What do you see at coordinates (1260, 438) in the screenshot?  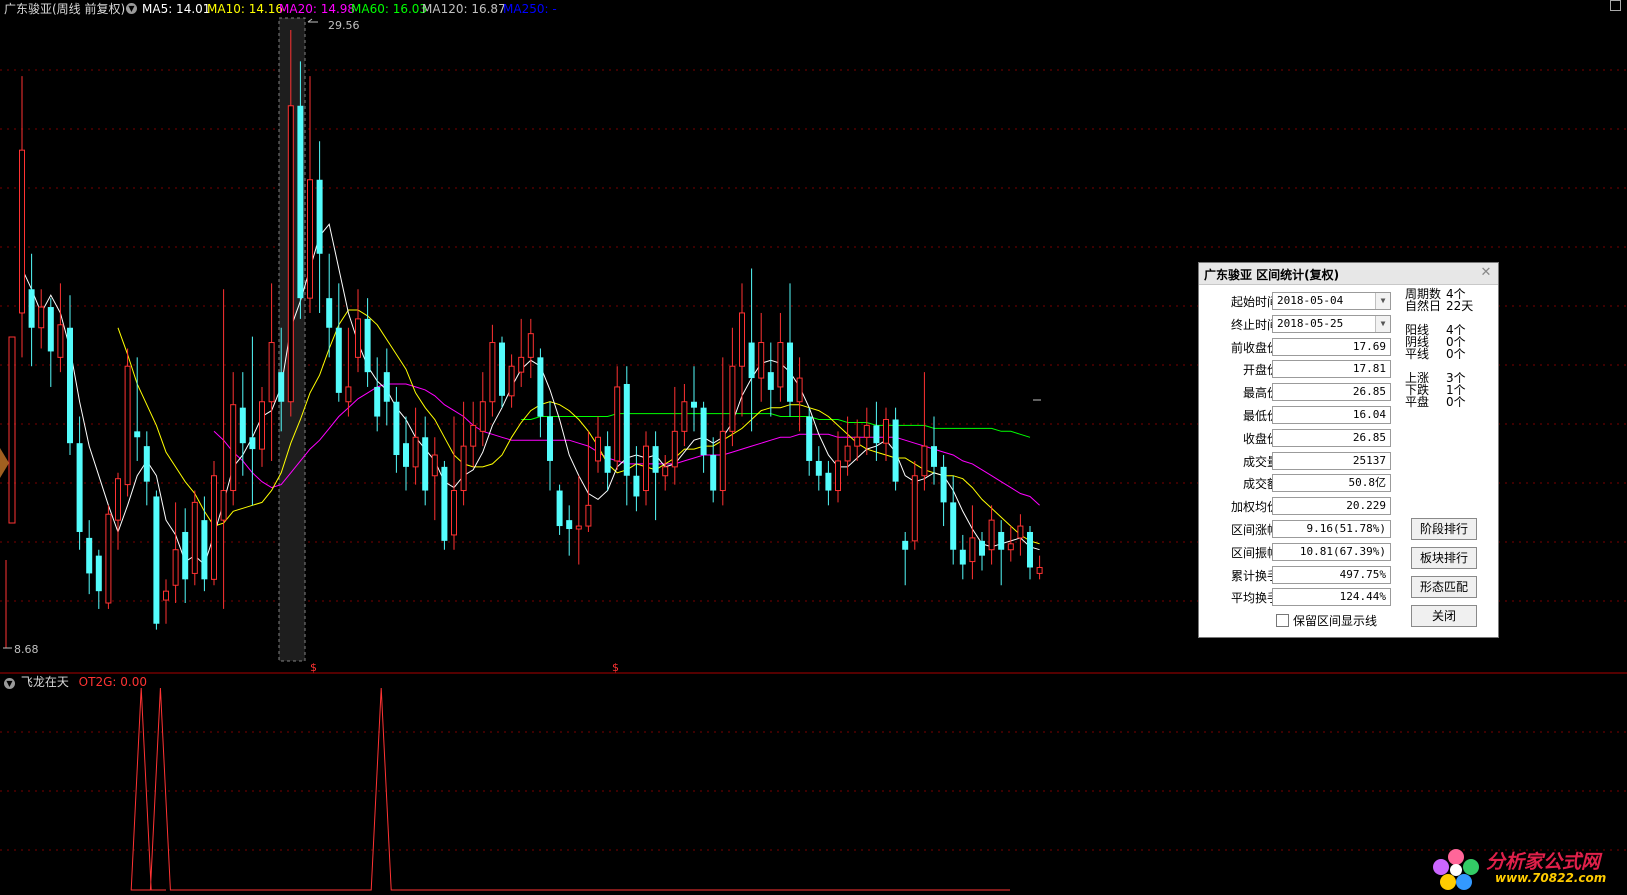 I see `stat-row-label: 收盘价` at bounding box center [1260, 438].